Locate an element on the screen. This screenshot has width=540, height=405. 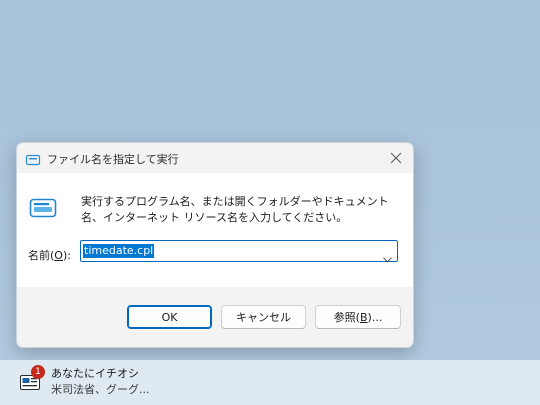
name-label-accesskey: O is located at coordinates (58, 255).